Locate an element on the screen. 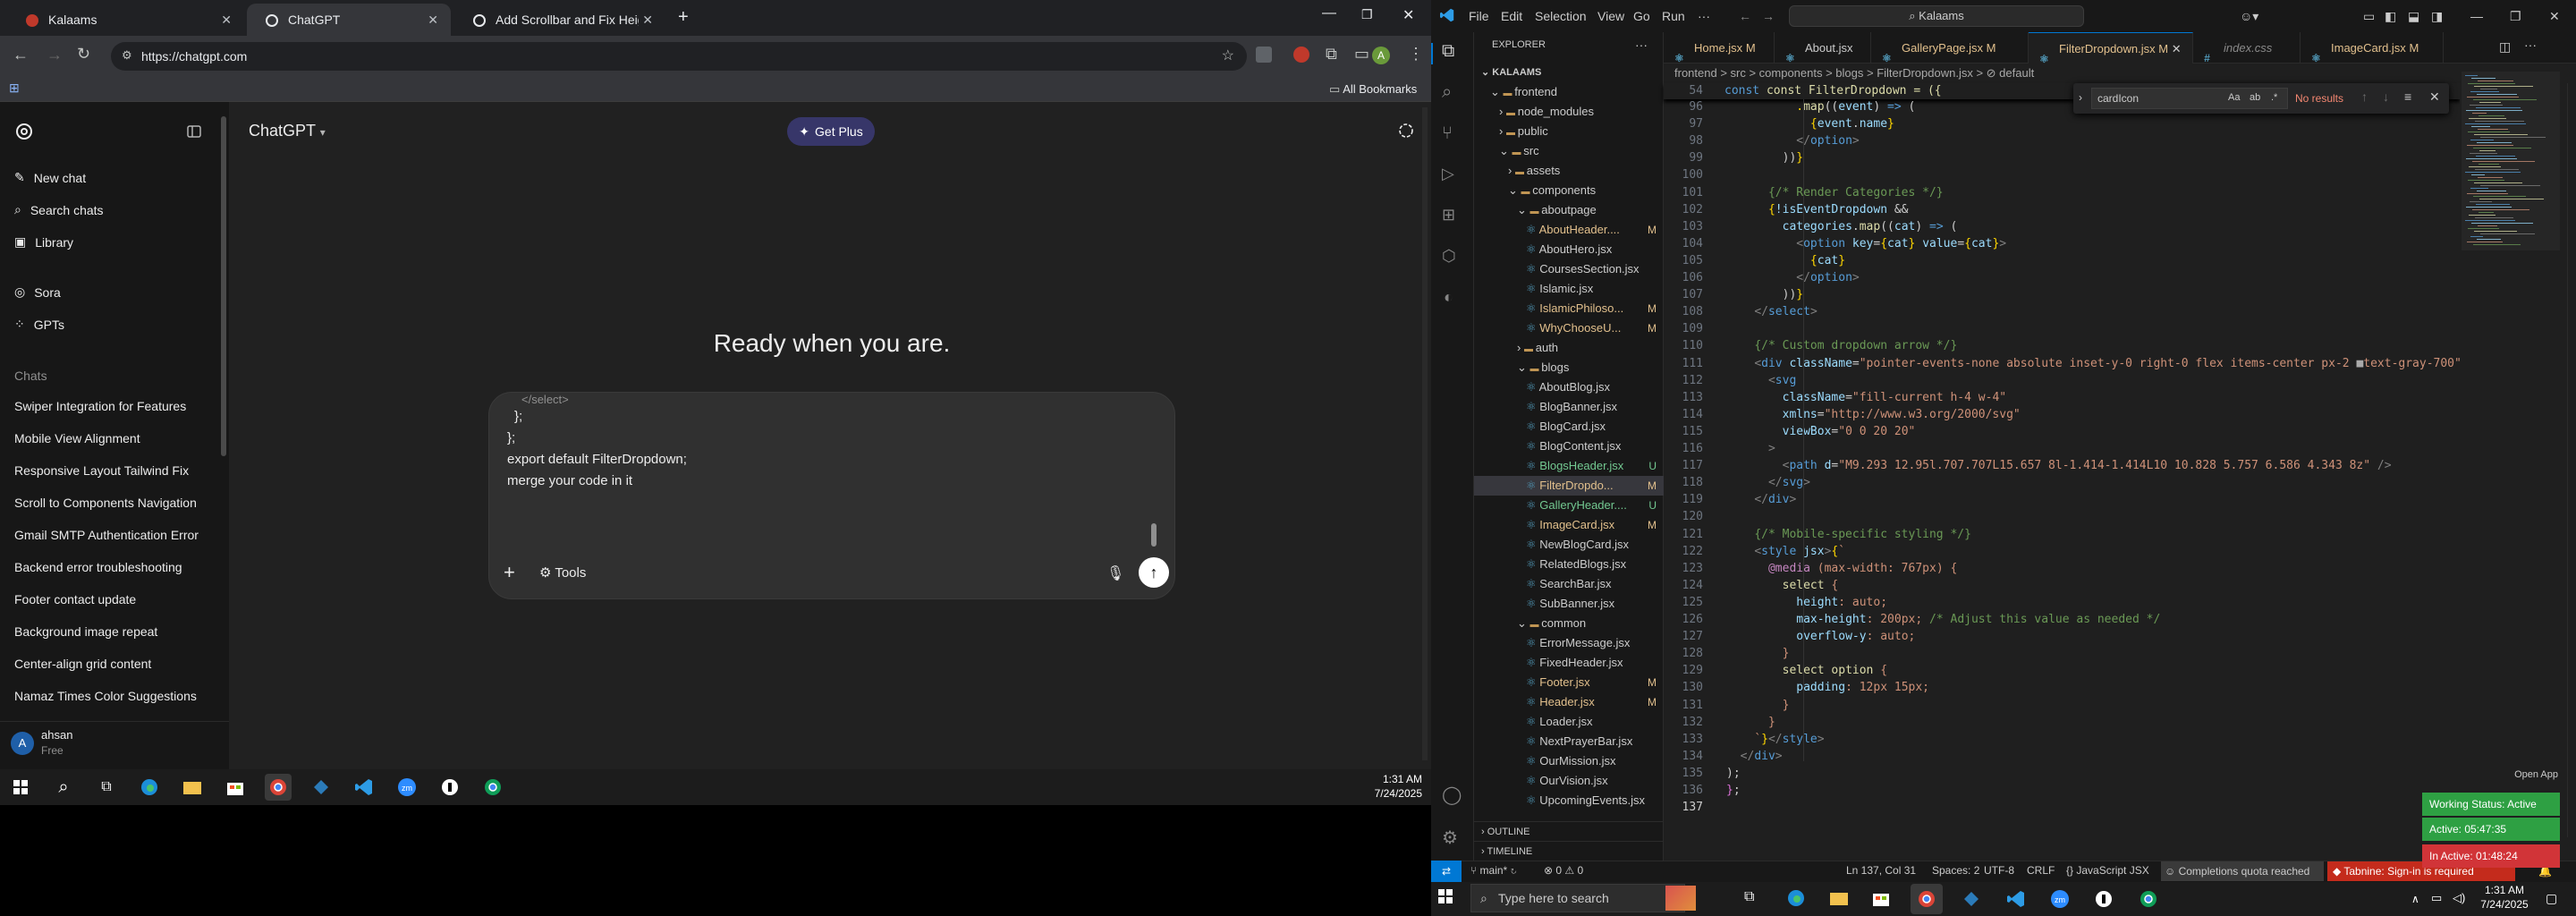 This screenshot has height=916, width=2576. new-chat-button: ✎ New chat is located at coordinates (50, 177).